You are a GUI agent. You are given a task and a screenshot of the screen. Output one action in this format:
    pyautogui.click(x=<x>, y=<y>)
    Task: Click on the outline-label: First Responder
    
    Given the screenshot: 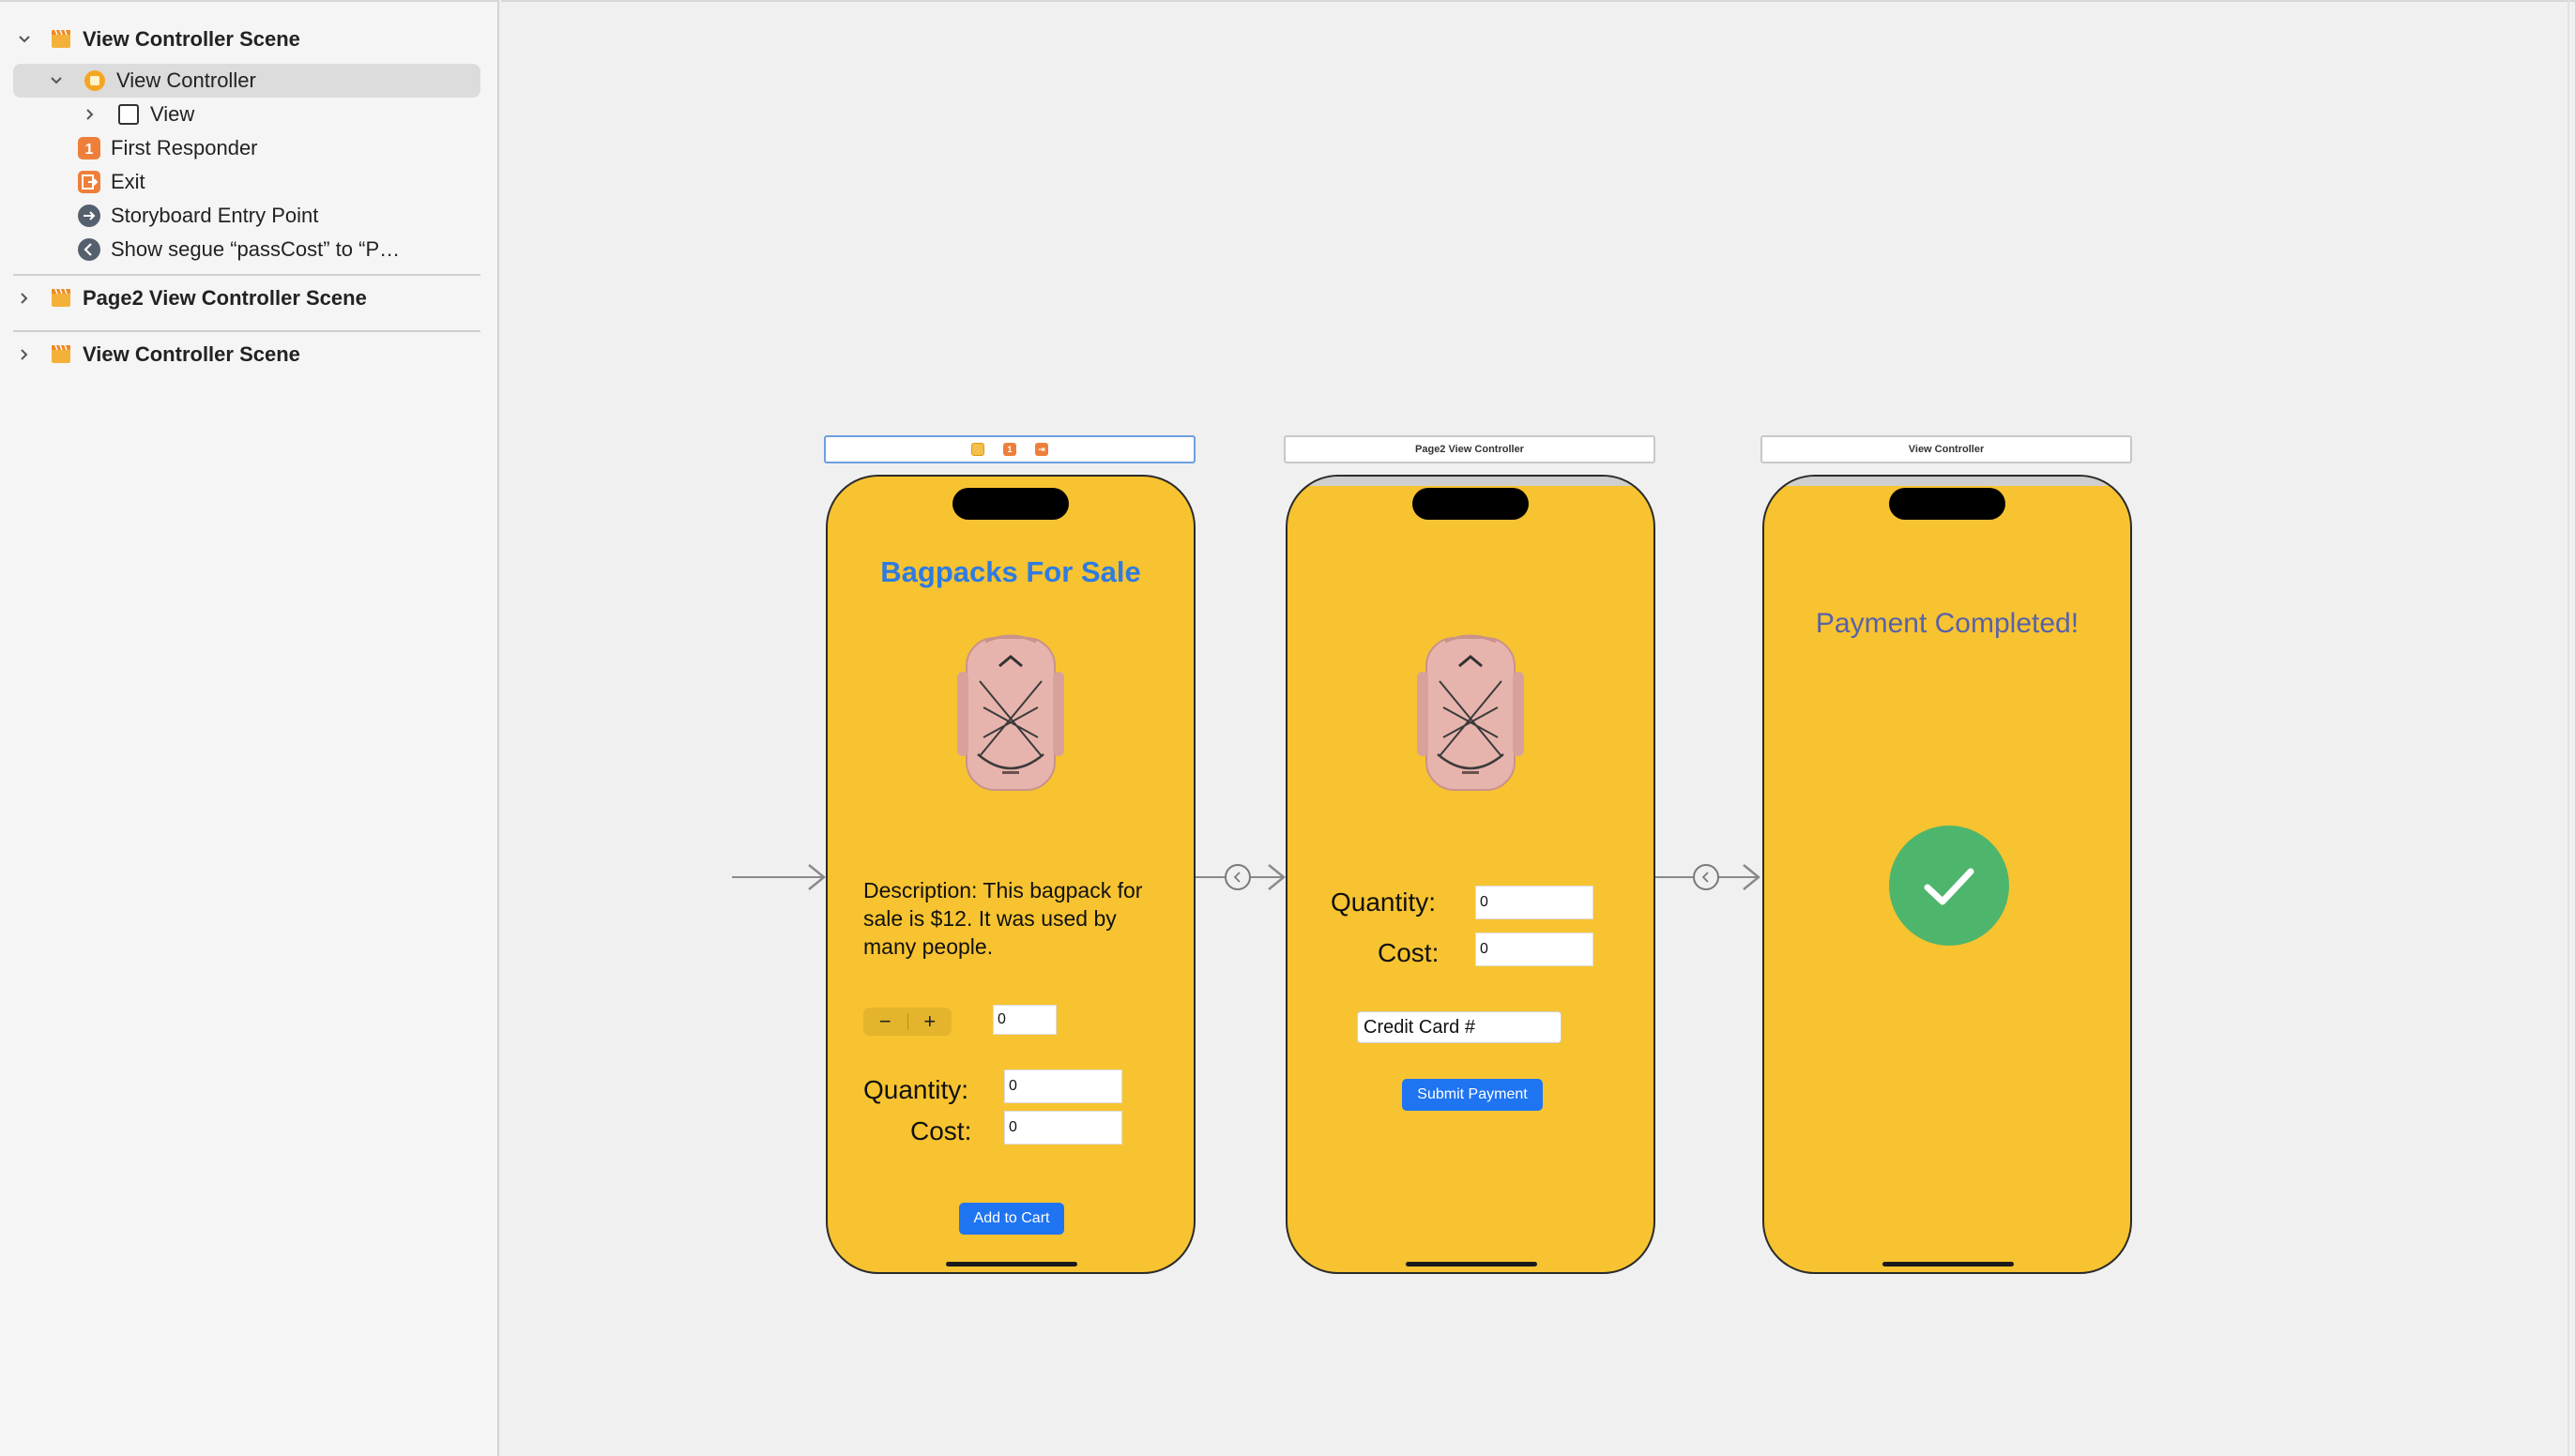 What is the action you would take?
    pyautogui.click(x=185, y=147)
    